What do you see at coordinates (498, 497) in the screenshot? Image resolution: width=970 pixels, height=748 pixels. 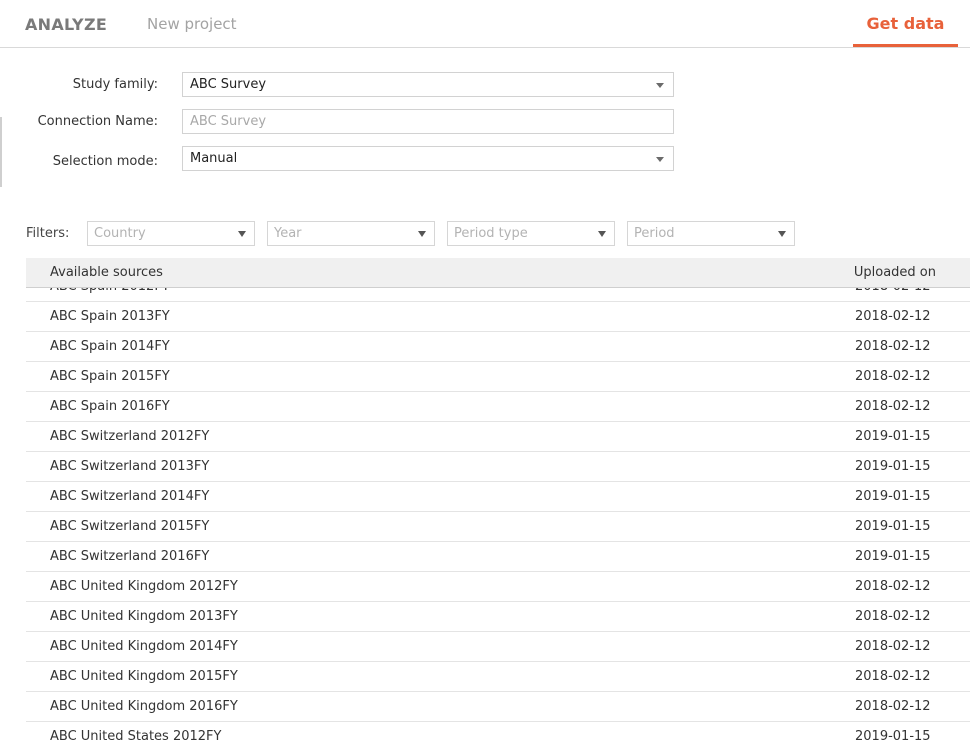 I see `table-row: ABC Switzerland 2014FY 2019-01-15` at bounding box center [498, 497].